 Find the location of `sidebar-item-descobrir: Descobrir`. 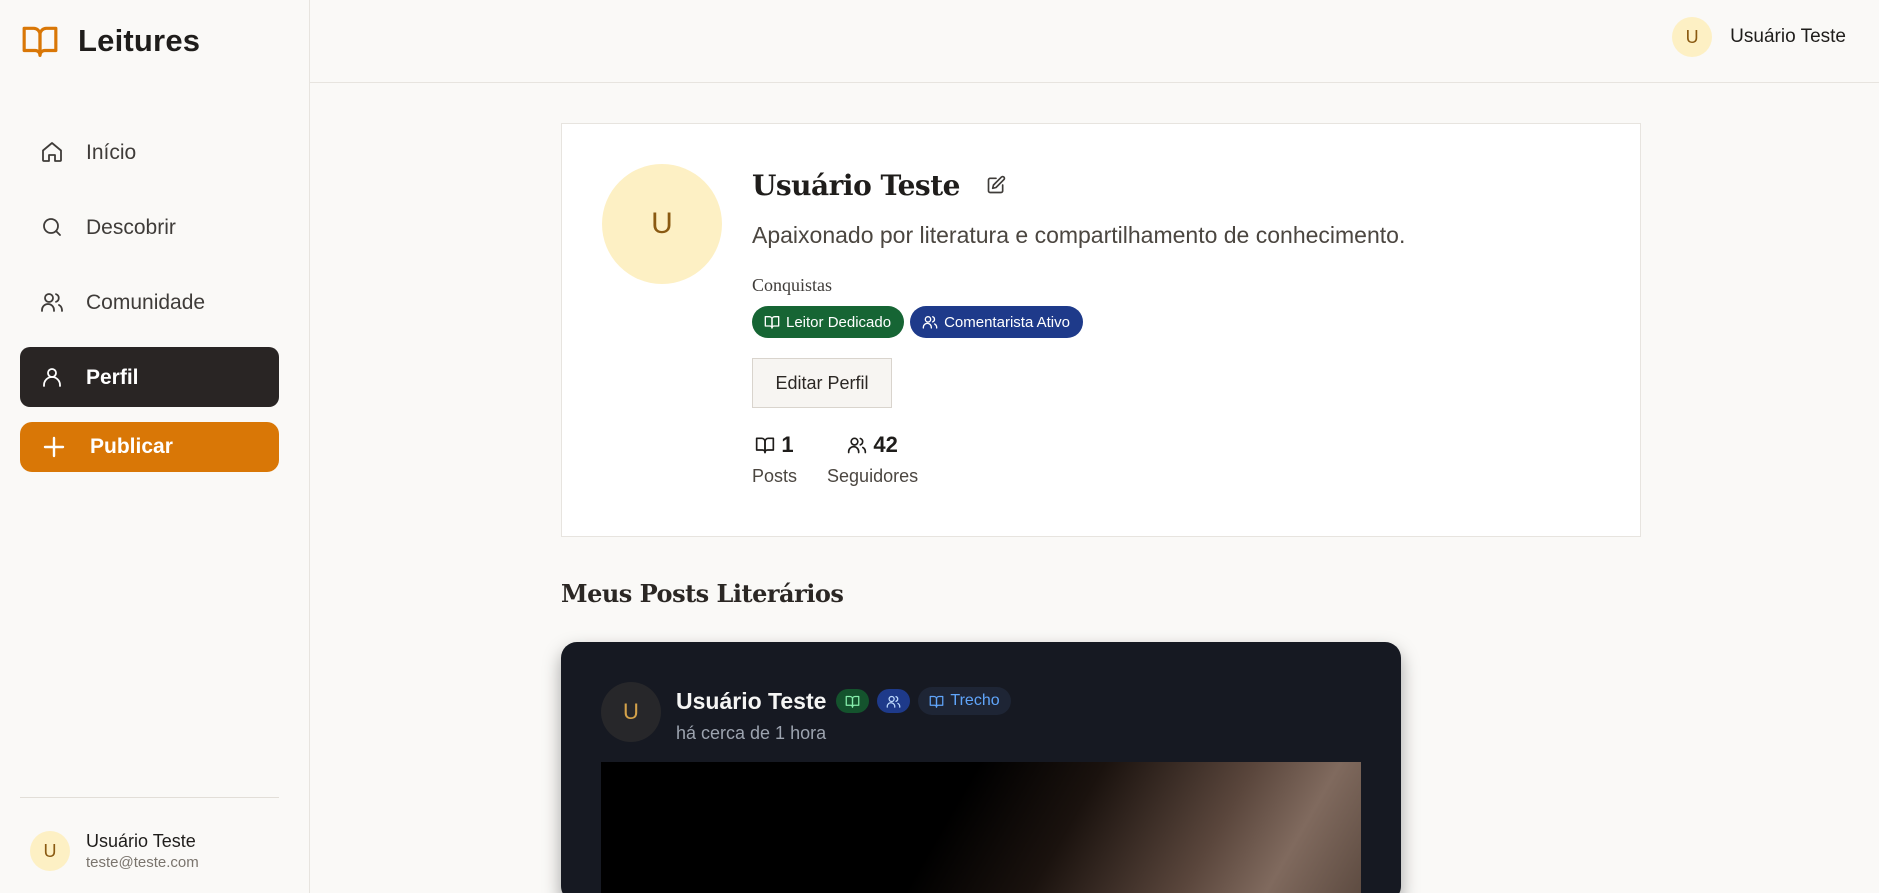

sidebar-item-descobrir: Descobrir is located at coordinates (149, 227).